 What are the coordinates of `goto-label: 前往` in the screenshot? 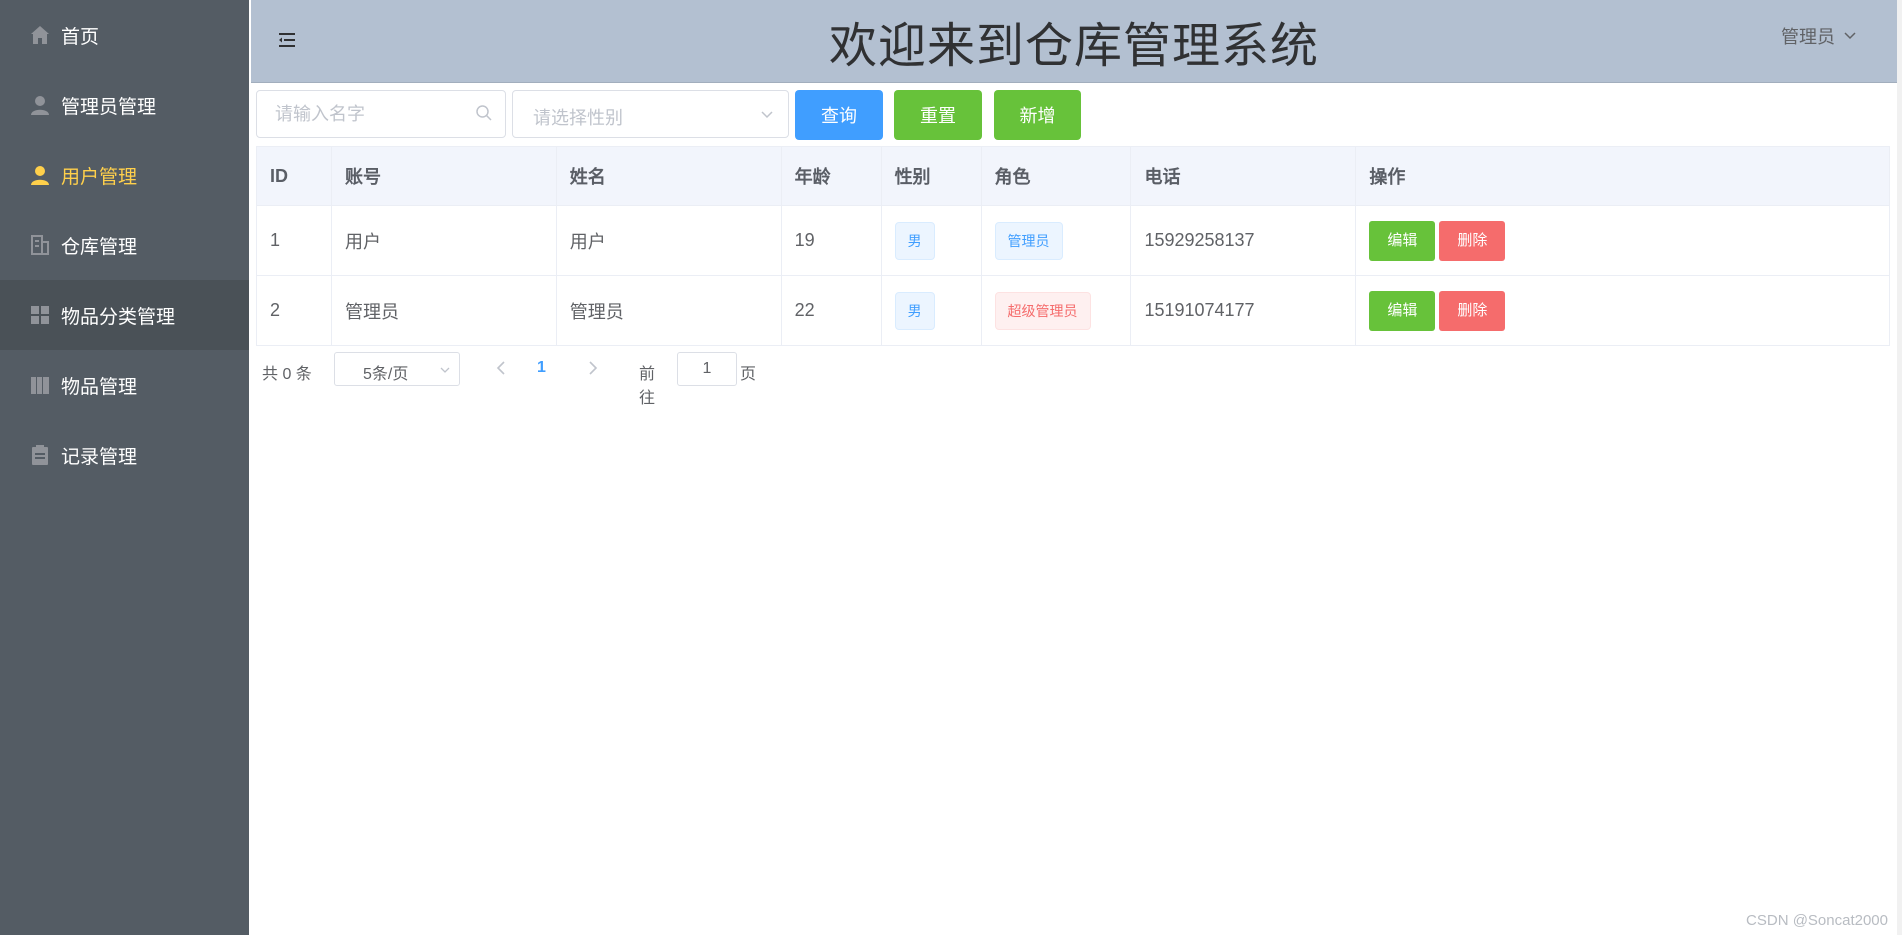 It's located at (647, 386).